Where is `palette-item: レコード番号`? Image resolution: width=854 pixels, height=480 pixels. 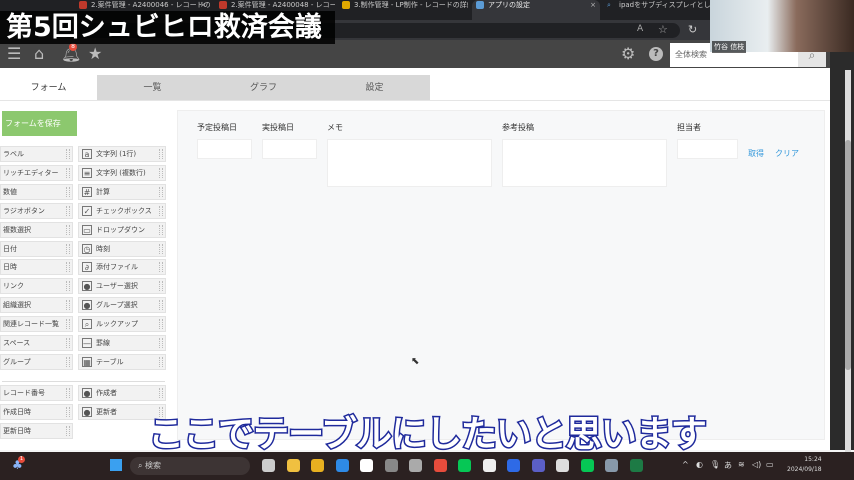 palette-item: レコード番号 is located at coordinates (36, 393).